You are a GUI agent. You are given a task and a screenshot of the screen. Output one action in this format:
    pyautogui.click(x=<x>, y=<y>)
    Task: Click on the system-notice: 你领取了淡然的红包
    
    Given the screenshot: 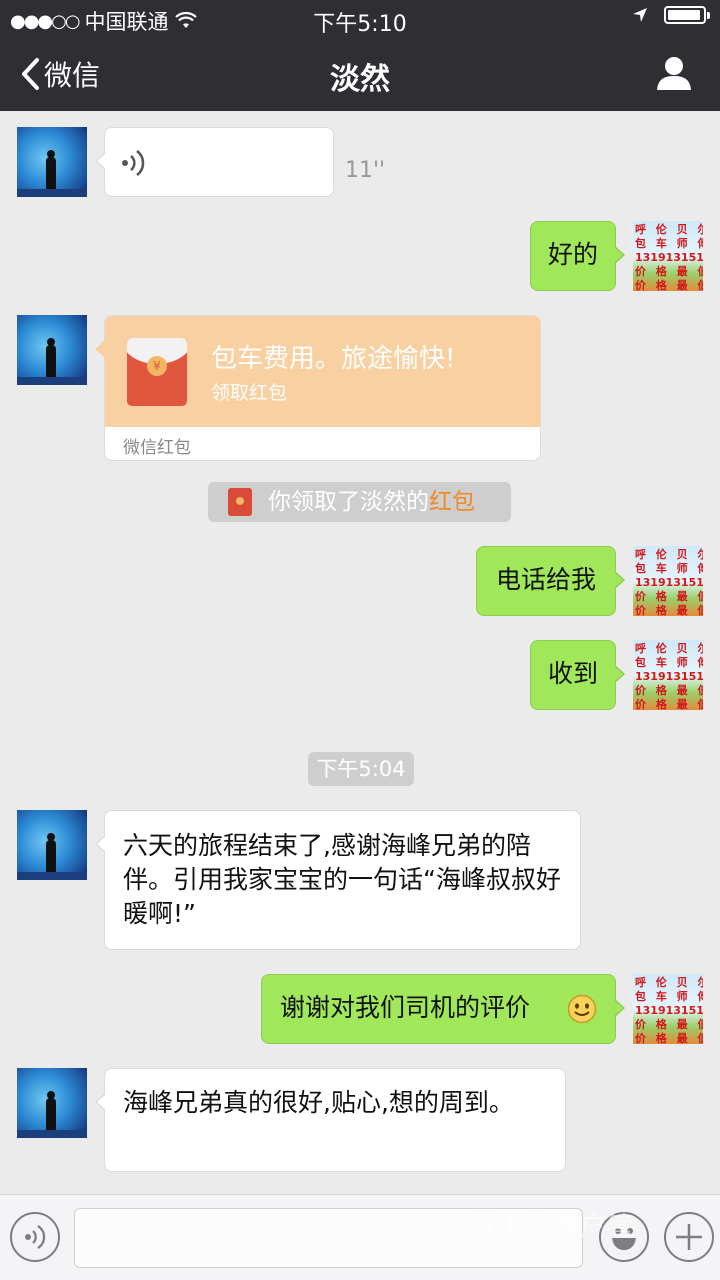 What is the action you would take?
    pyautogui.click(x=359, y=502)
    